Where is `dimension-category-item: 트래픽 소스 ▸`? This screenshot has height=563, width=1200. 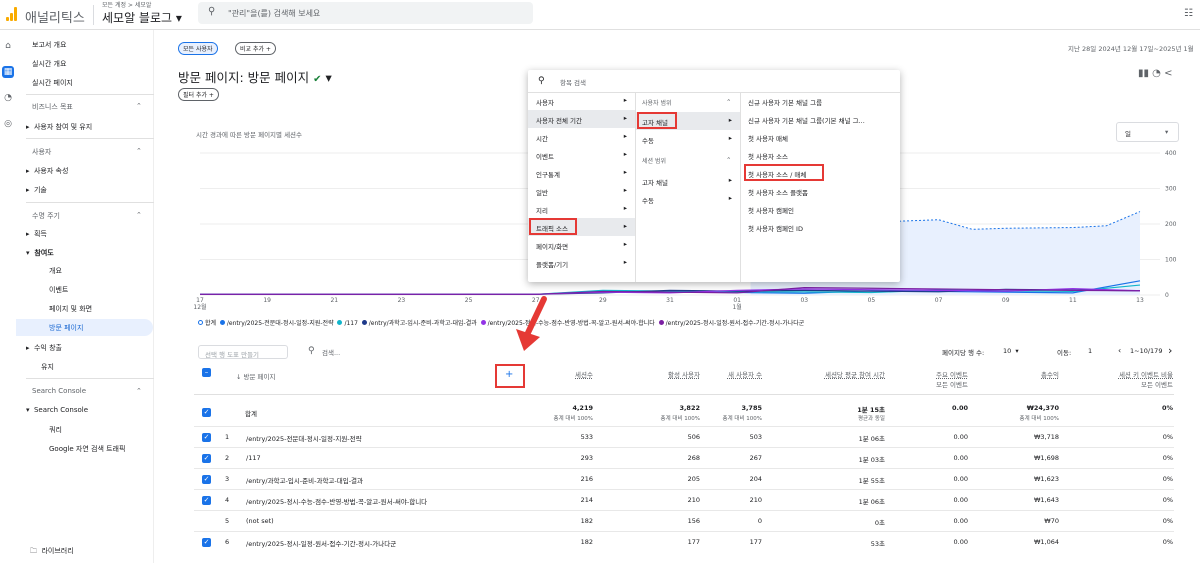 dimension-category-item: 트래픽 소스 ▸ is located at coordinates (581, 227).